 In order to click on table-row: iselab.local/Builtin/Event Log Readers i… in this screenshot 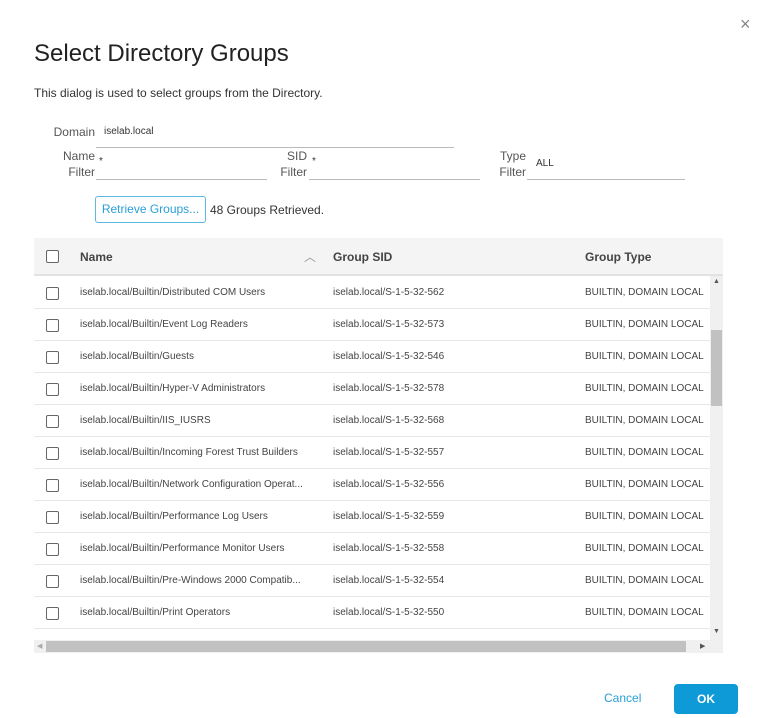, I will do `click(372, 325)`.